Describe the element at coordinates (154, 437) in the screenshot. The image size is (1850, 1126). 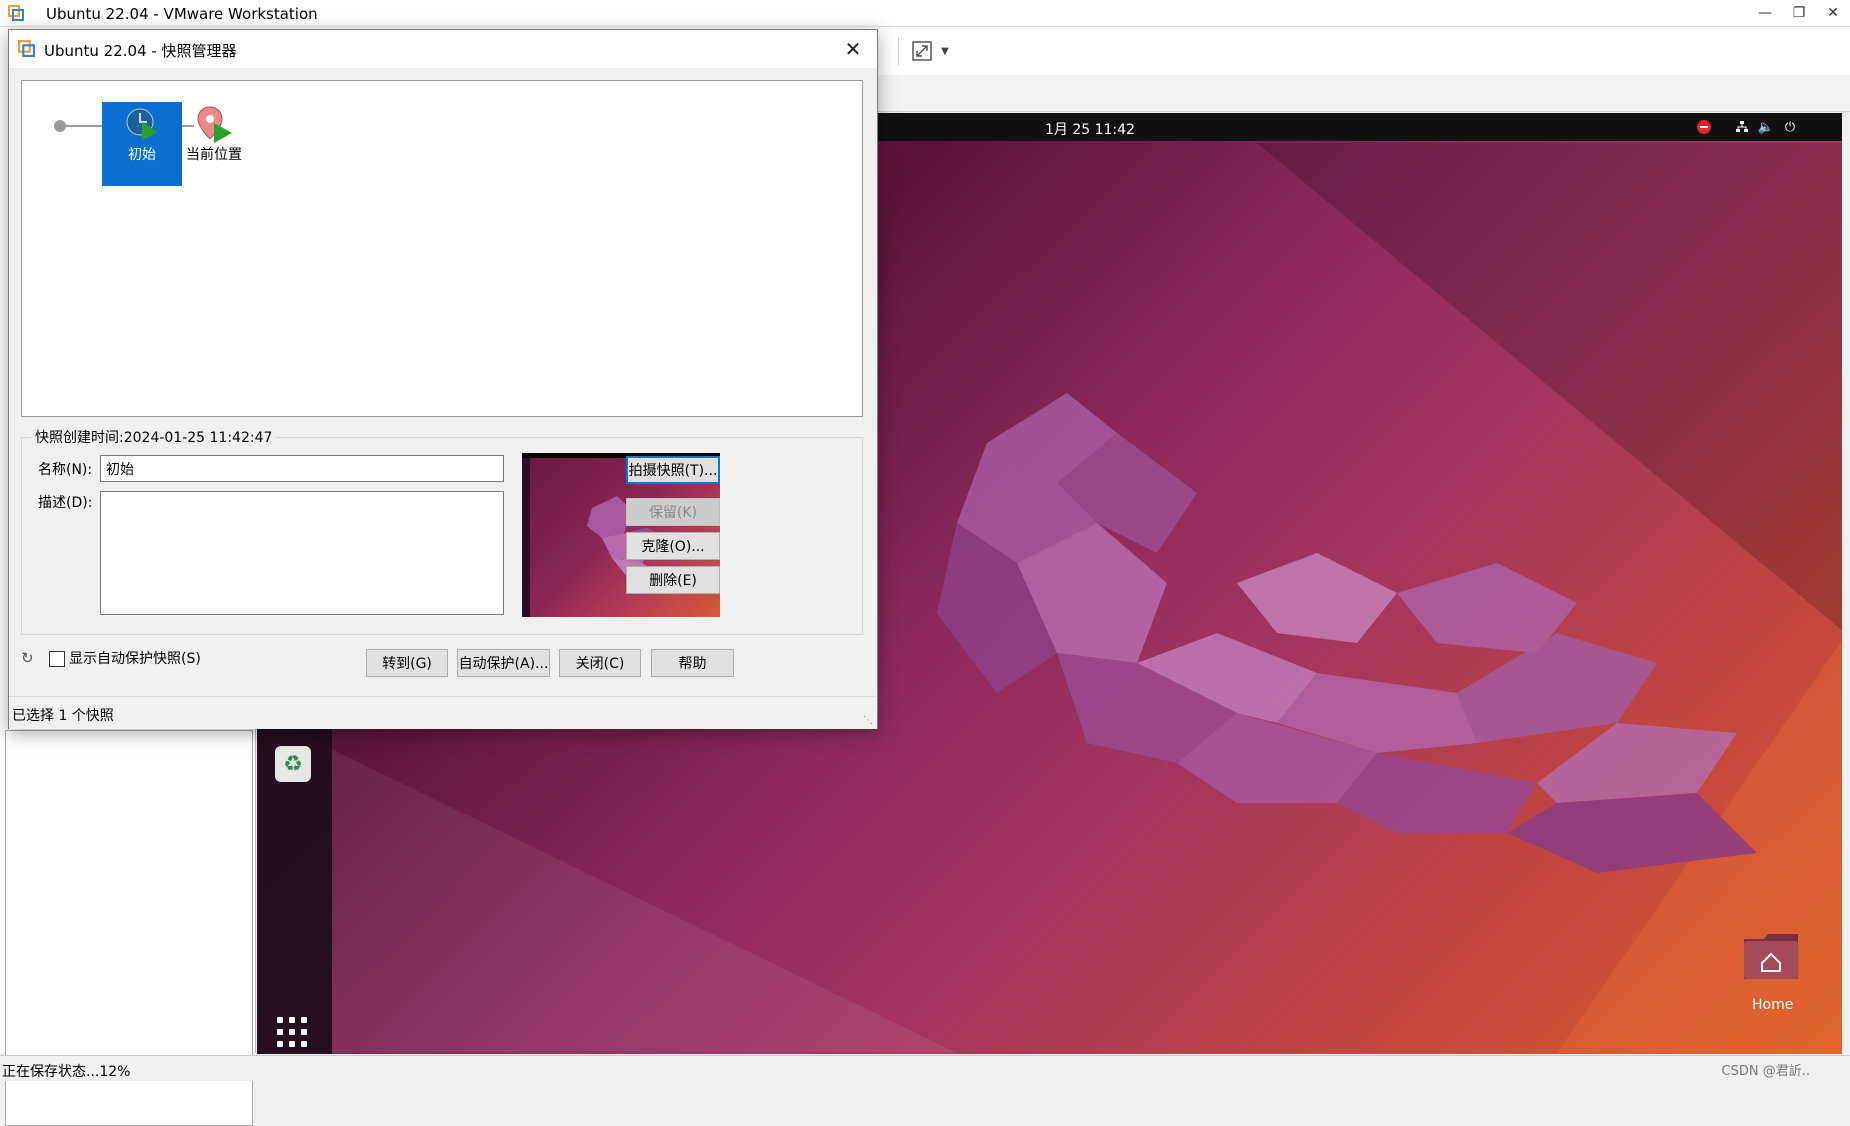
I see `snapshot-created-time: 快照创建时间:2024-01-25 11:42:47` at that location.